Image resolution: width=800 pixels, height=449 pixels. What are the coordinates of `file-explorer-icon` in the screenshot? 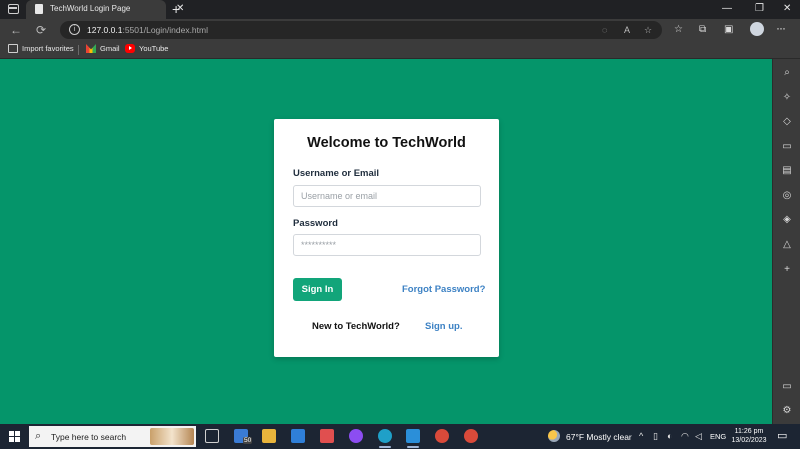 It's located at (269, 436).